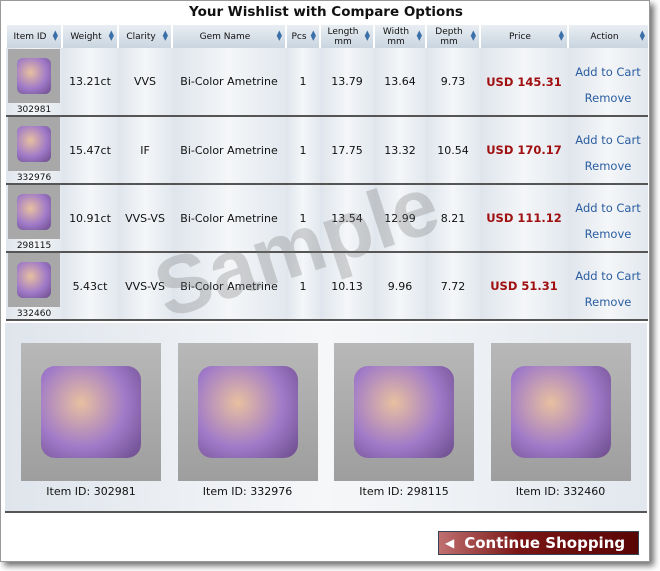  What do you see at coordinates (450, 543) in the screenshot?
I see `arrow-left-icon: ◀` at bounding box center [450, 543].